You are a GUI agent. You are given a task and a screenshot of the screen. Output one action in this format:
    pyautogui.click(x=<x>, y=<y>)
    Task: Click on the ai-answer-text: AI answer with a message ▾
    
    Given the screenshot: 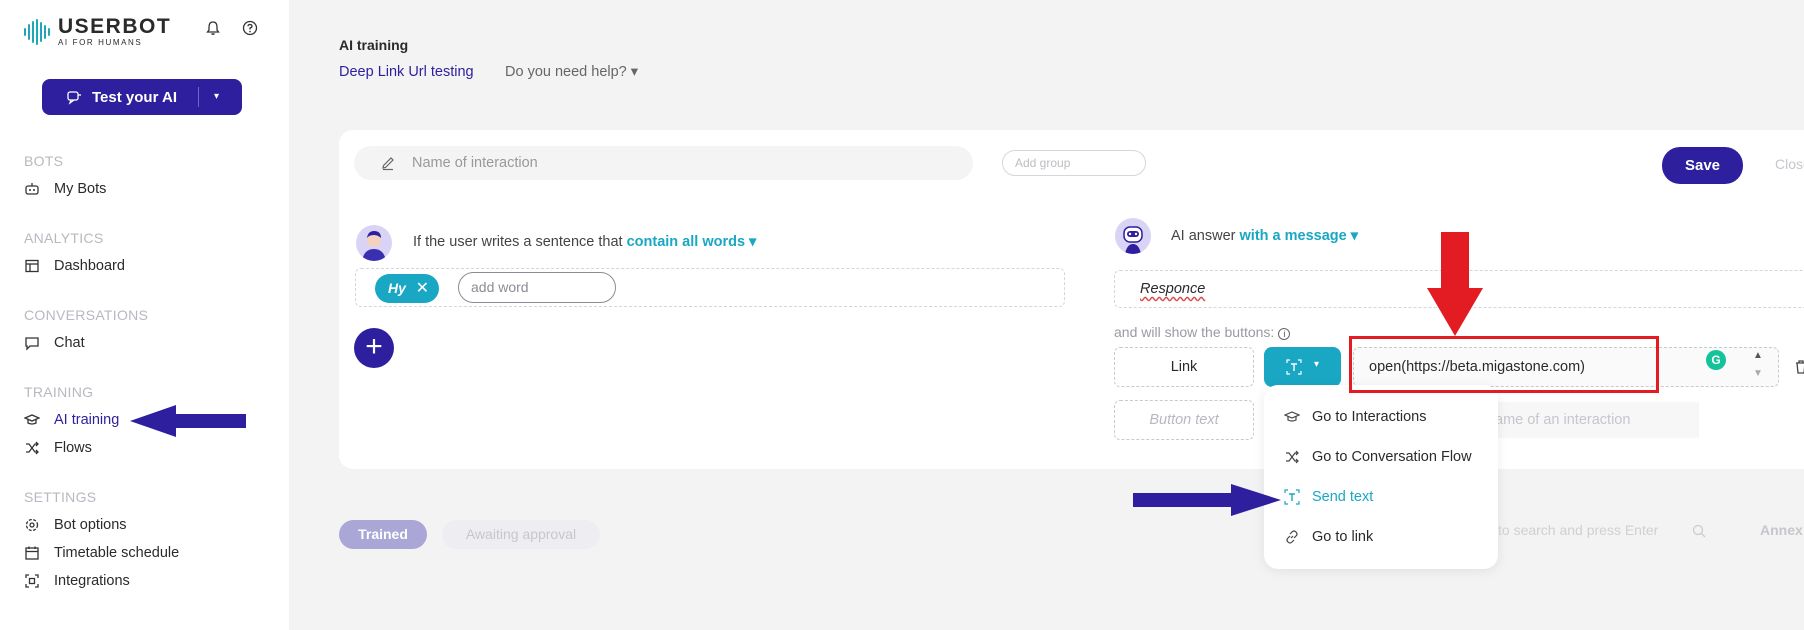 What is the action you would take?
    pyautogui.click(x=1264, y=236)
    